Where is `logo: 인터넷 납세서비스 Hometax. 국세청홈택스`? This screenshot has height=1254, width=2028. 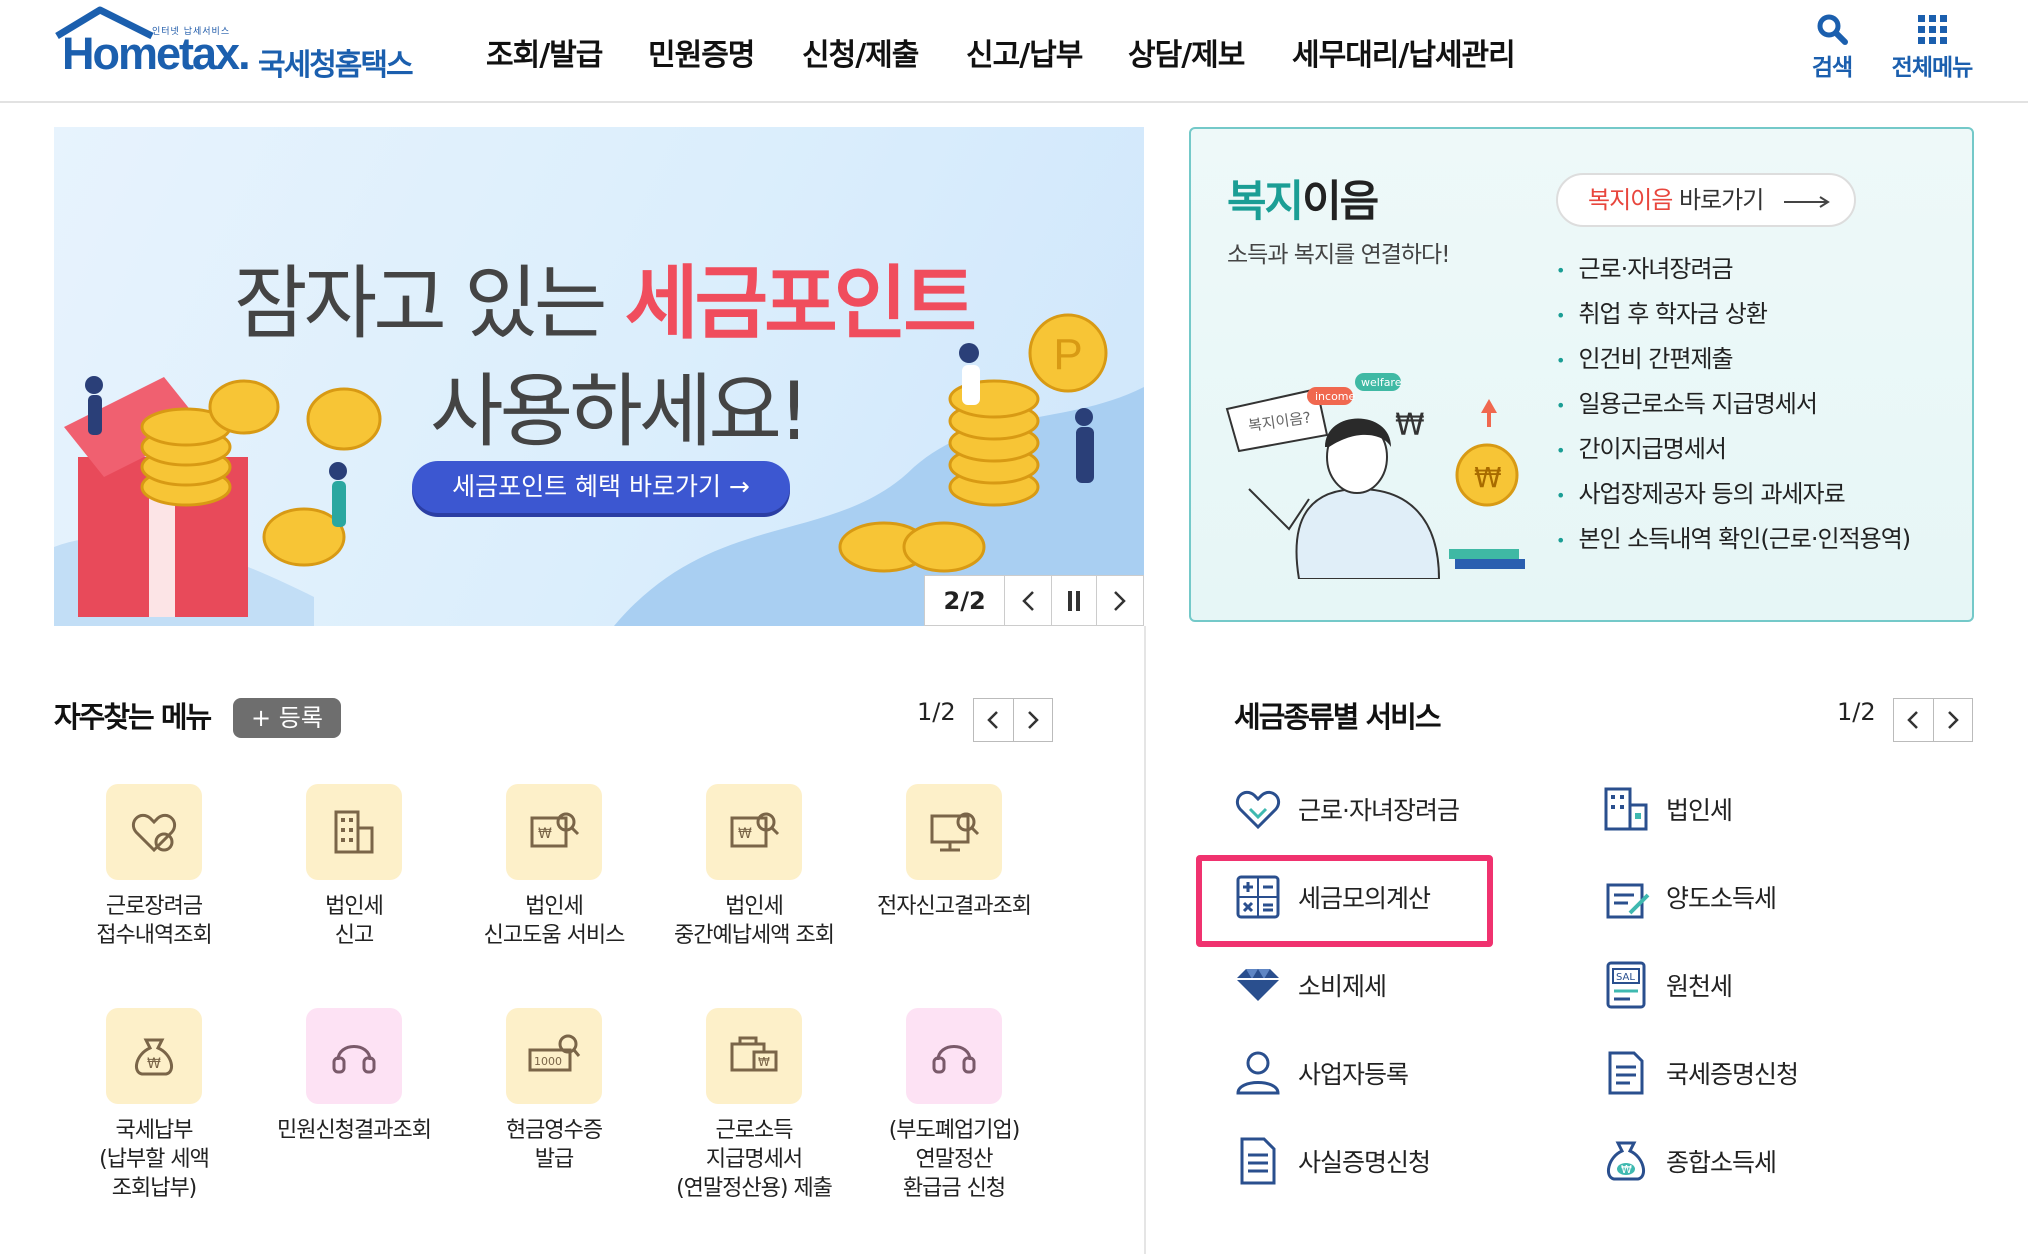 logo: 인터넷 납세서비스 Hometax. 국세청홈택스 is located at coordinates (210, 50).